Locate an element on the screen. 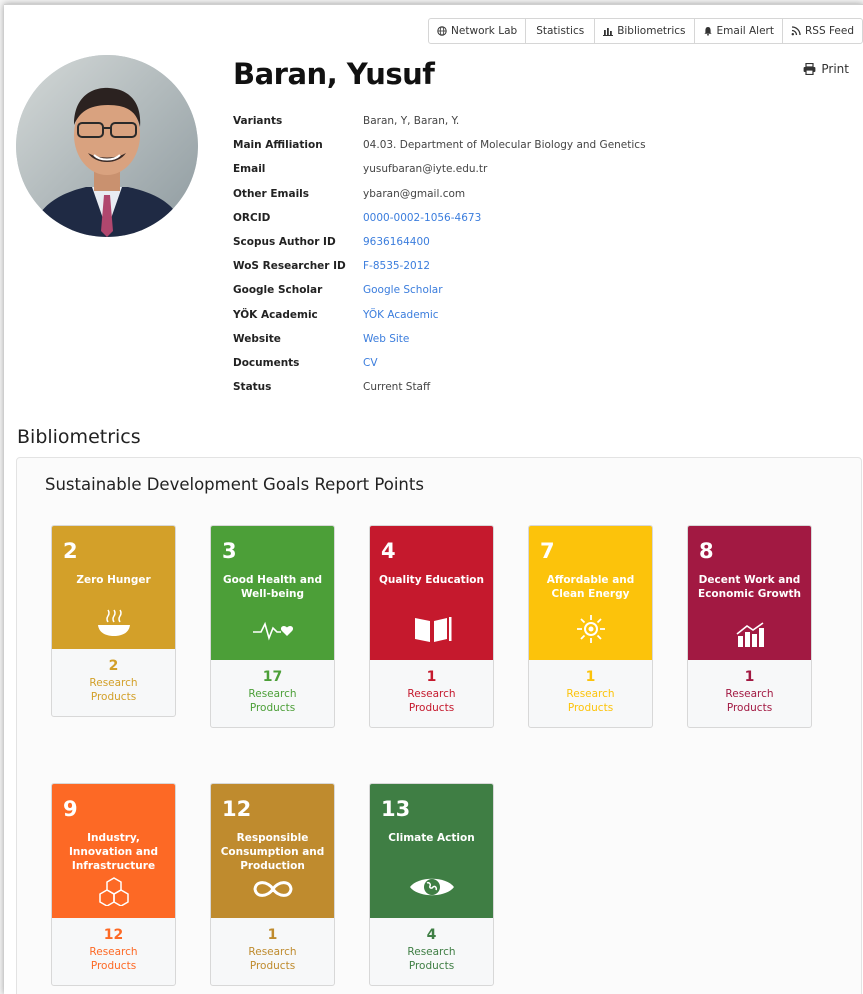 The image size is (863, 994). google-scholar-row: Google Scholar Google Scholar is located at coordinates (439, 290).